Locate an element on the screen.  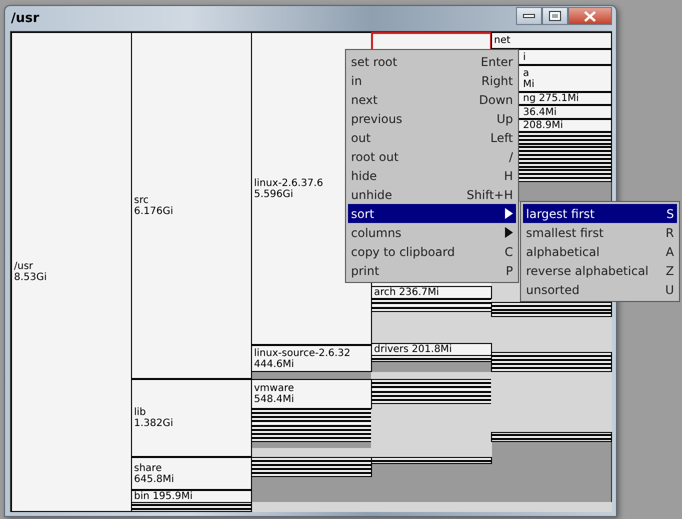
folder-name: i is located at coordinates (525, 57).